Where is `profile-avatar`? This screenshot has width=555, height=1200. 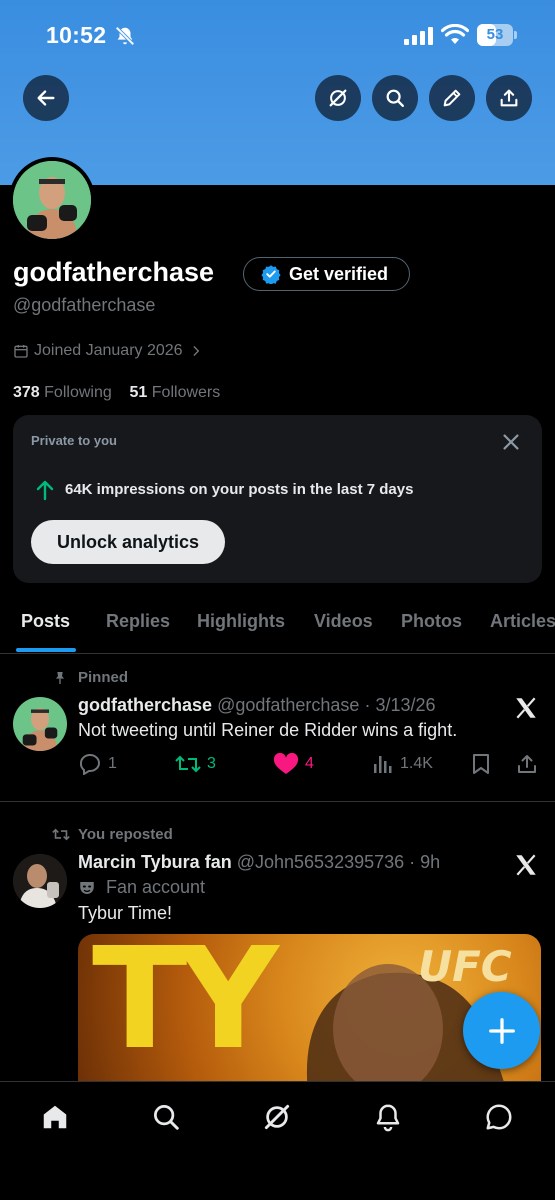 profile-avatar is located at coordinates (52, 200).